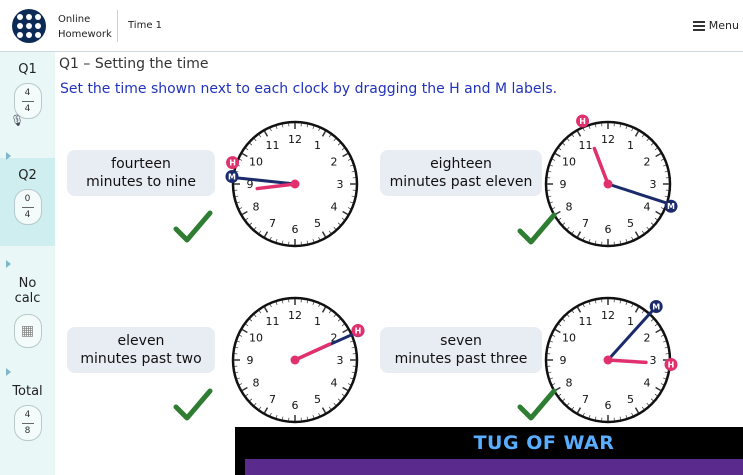 The height and width of the screenshot is (475, 743). I want to click on top-bar: Online Homework Time 1 Menu, so click(371, 26).